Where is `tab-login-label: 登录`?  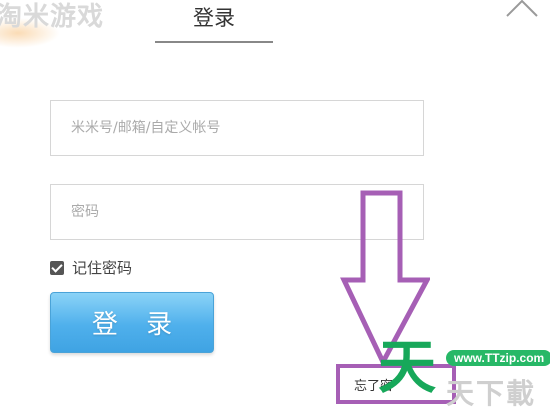 tab-login-label: 登录 is located at coordinates (214, 18).